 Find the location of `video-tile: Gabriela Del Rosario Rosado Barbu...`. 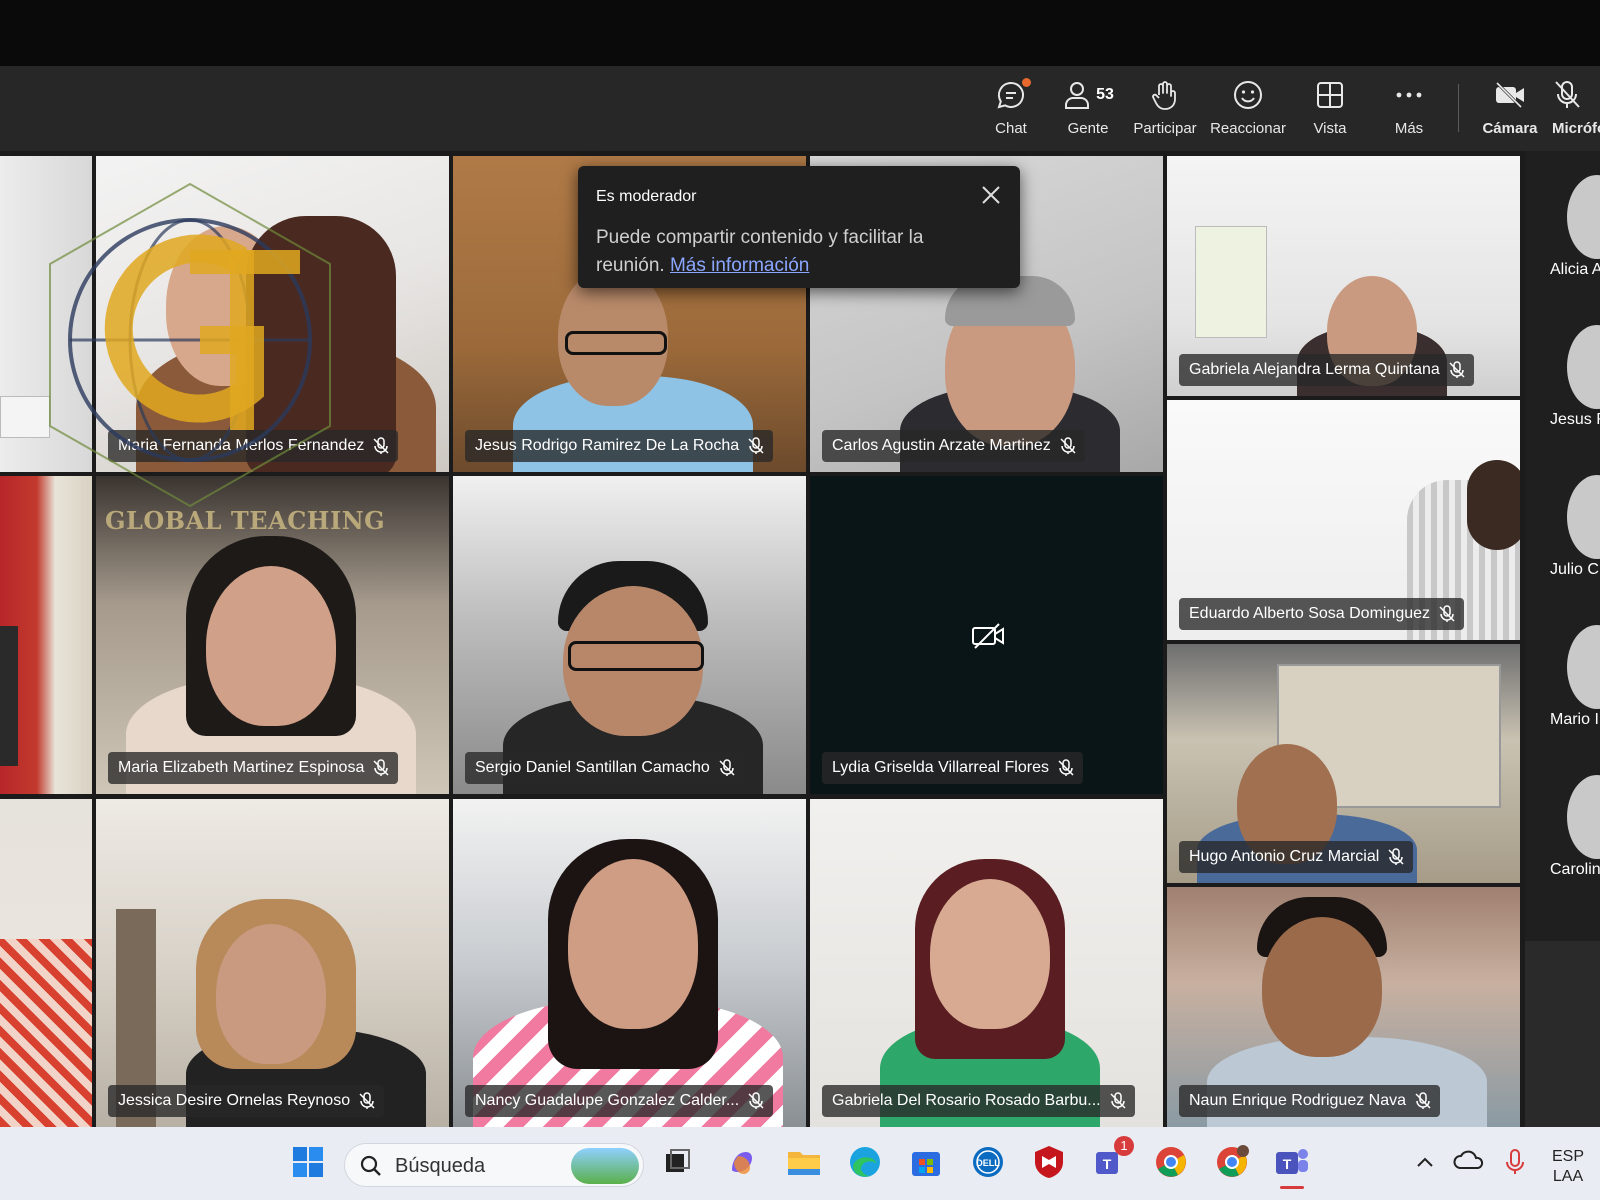

video-tile: Gabriela Del Rosario Rosado Barbu... is located at coordinates (986, 963).